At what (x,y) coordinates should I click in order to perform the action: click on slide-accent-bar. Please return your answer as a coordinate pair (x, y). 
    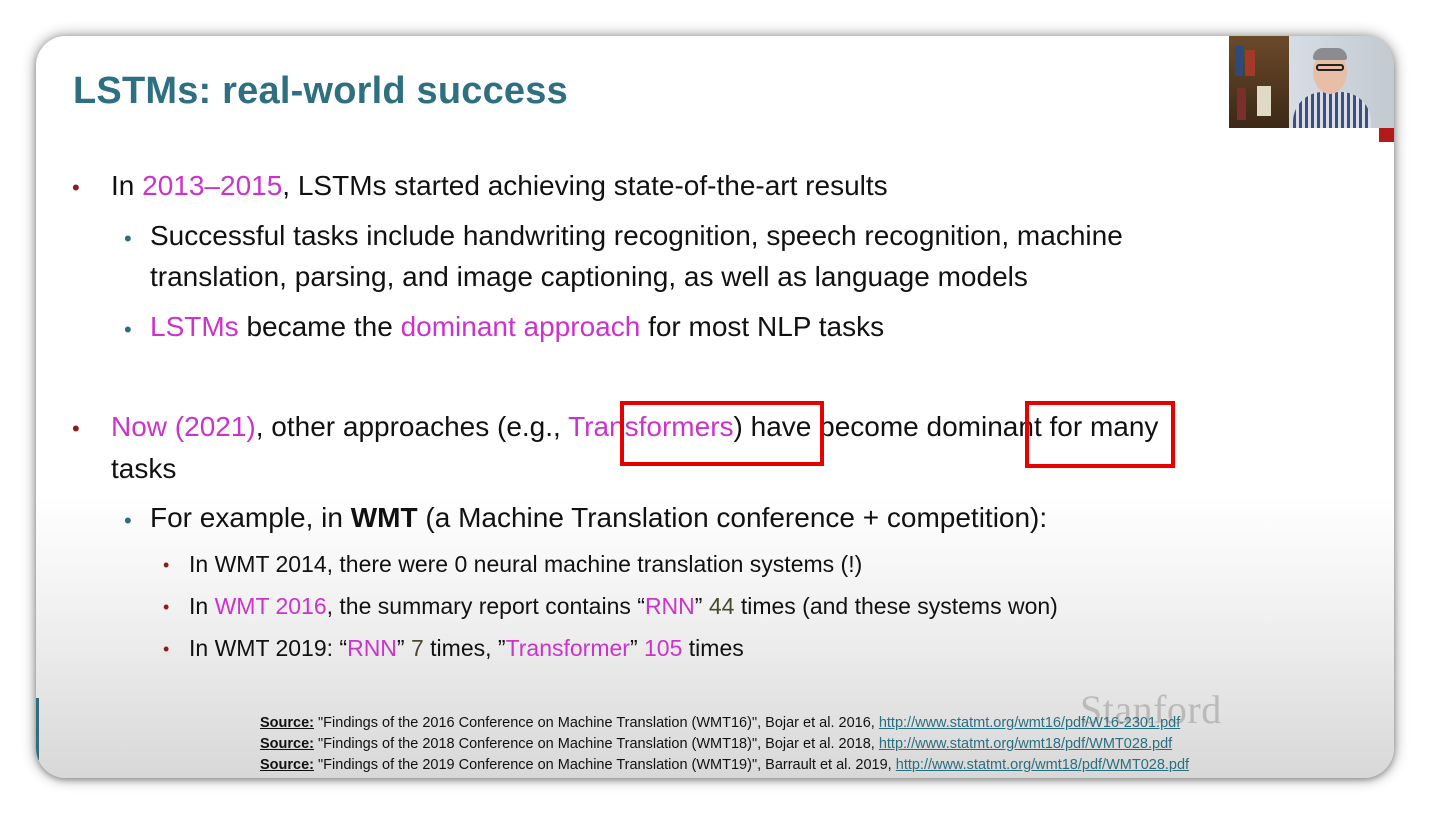
    Looking at the image, I should click on (37, 729).